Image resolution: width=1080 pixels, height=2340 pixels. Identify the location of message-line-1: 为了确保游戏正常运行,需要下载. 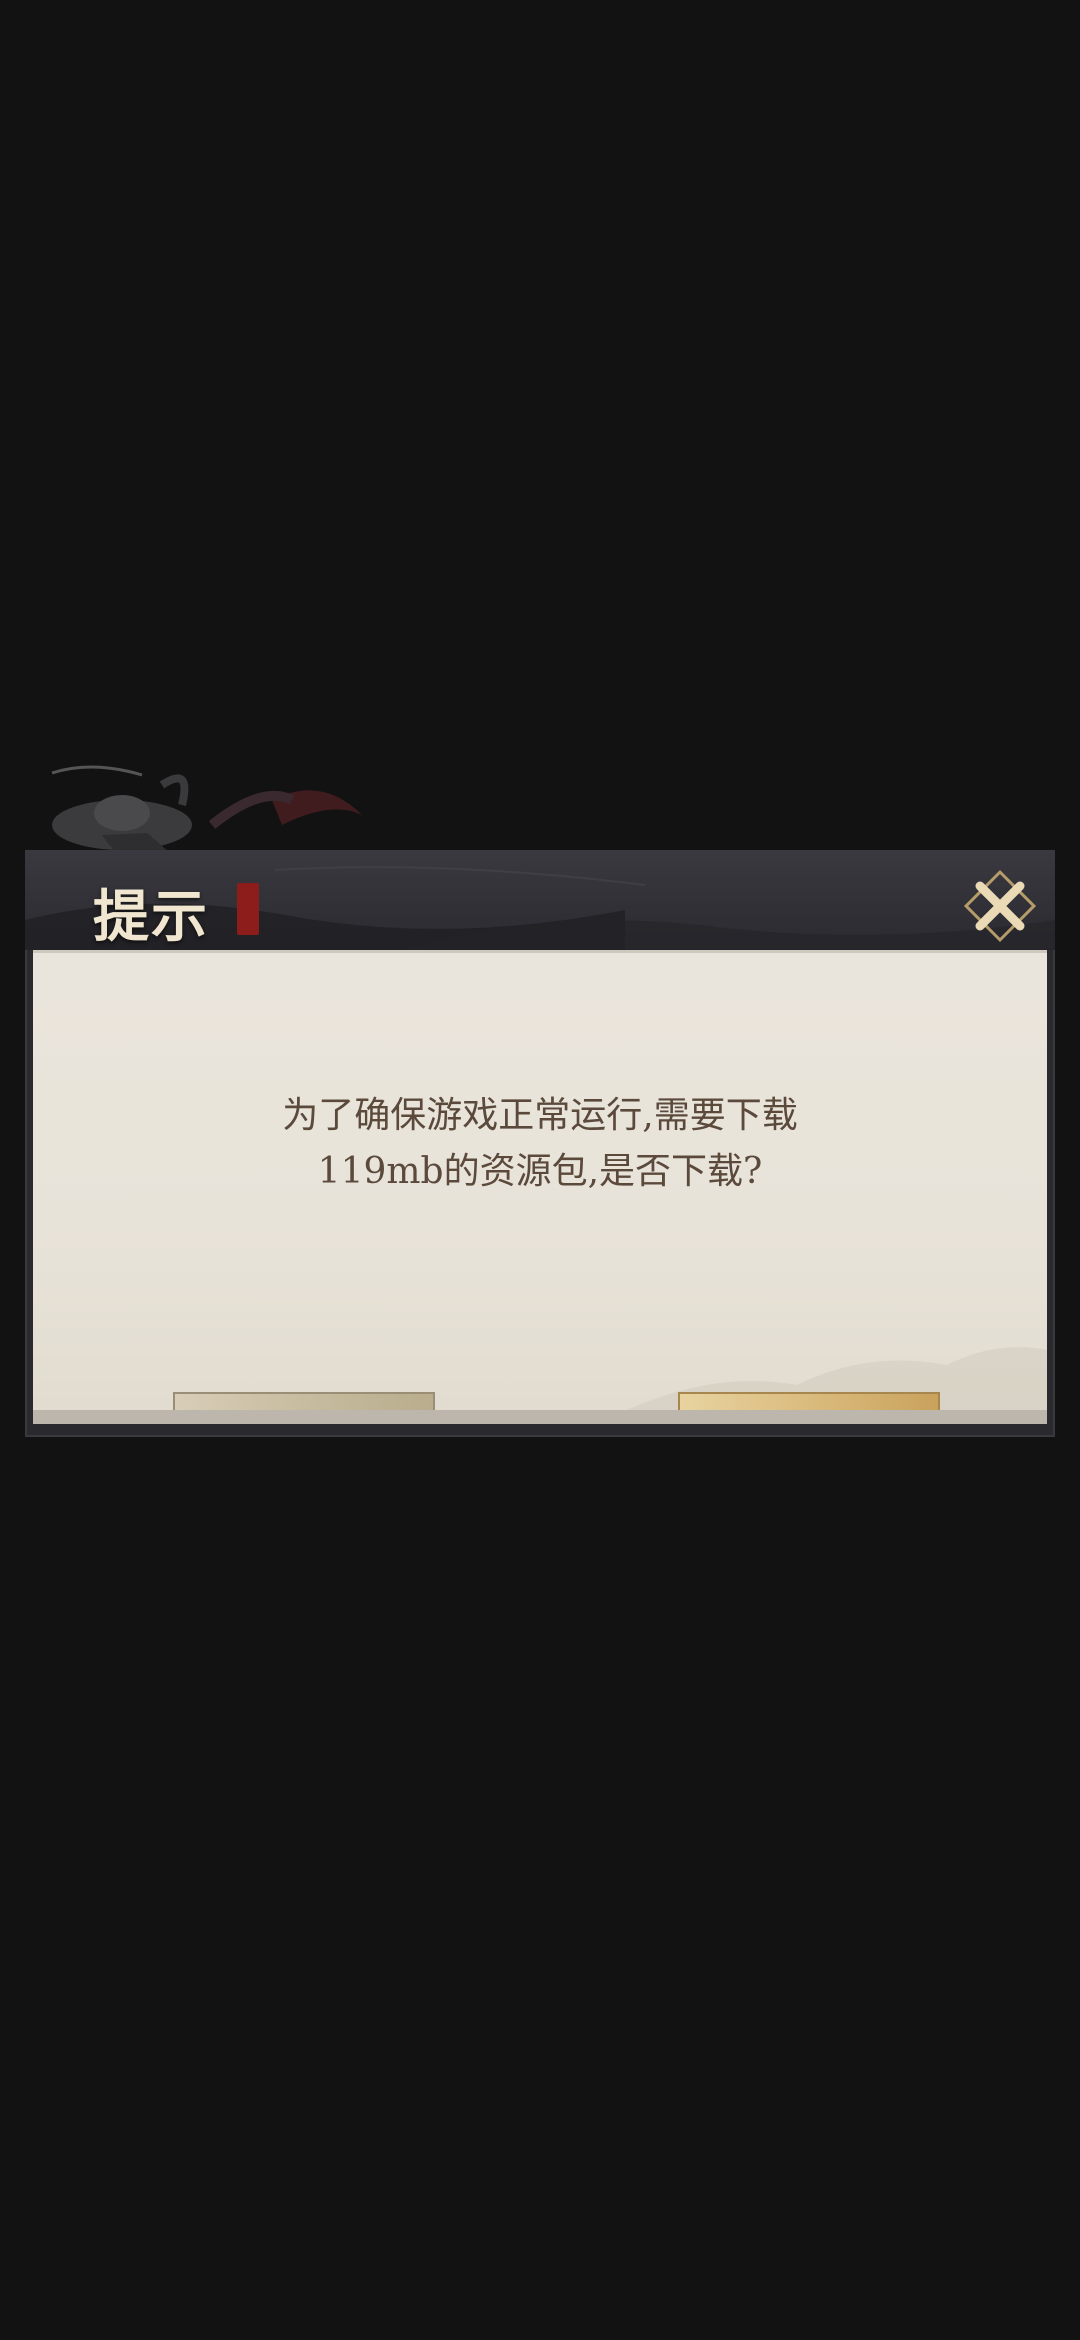
(540, 1115).